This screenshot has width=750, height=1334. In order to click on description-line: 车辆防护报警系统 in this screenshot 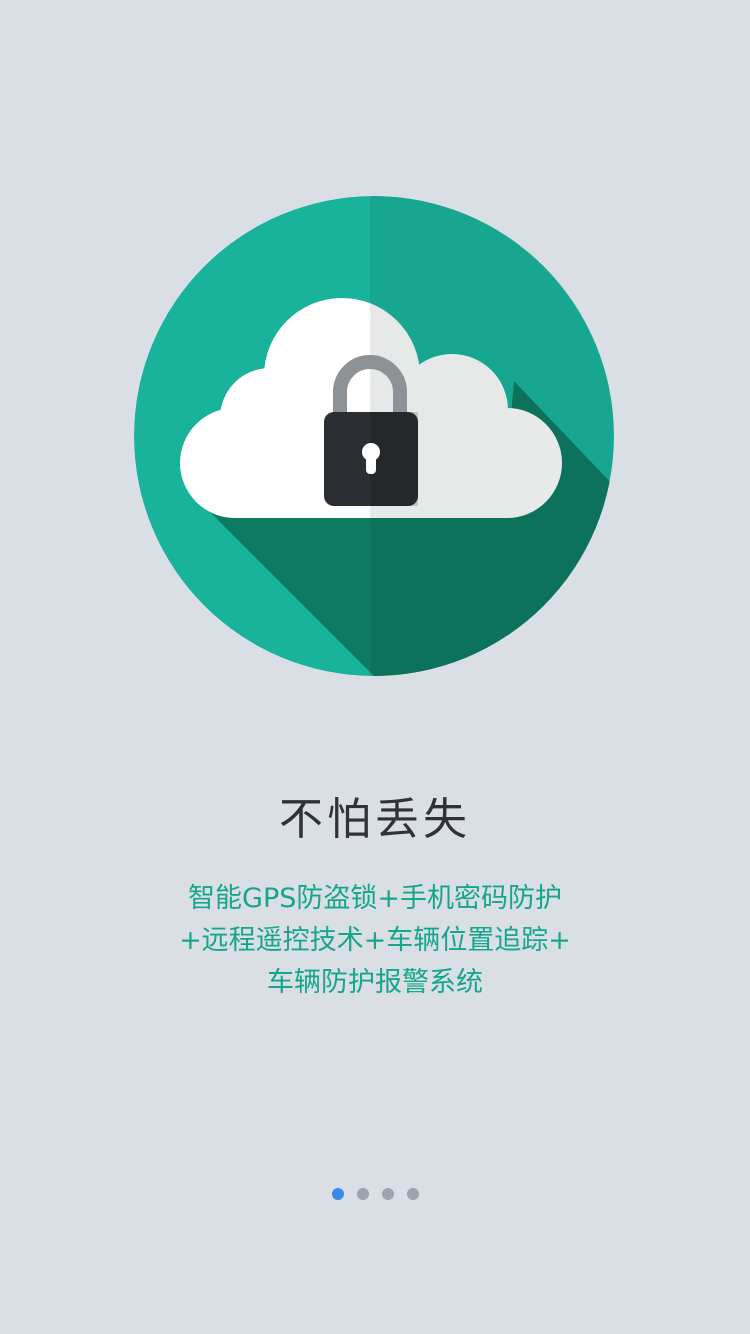, I will do `click(375, 982)`.